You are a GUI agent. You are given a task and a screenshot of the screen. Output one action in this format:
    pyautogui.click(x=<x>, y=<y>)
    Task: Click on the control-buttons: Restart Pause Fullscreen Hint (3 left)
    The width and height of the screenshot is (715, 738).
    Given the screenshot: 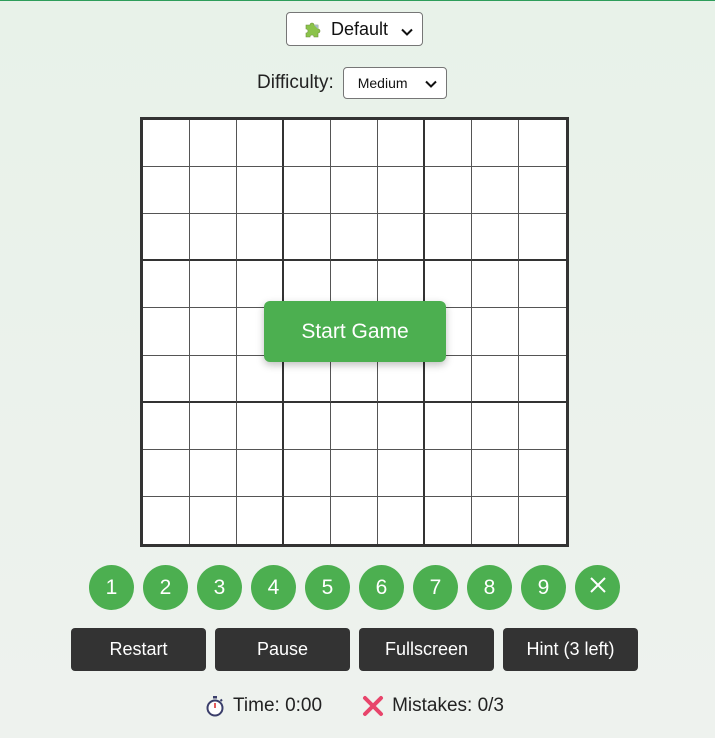 What is the action you would take?
    pyautogui.click(x=354, y=649)
    